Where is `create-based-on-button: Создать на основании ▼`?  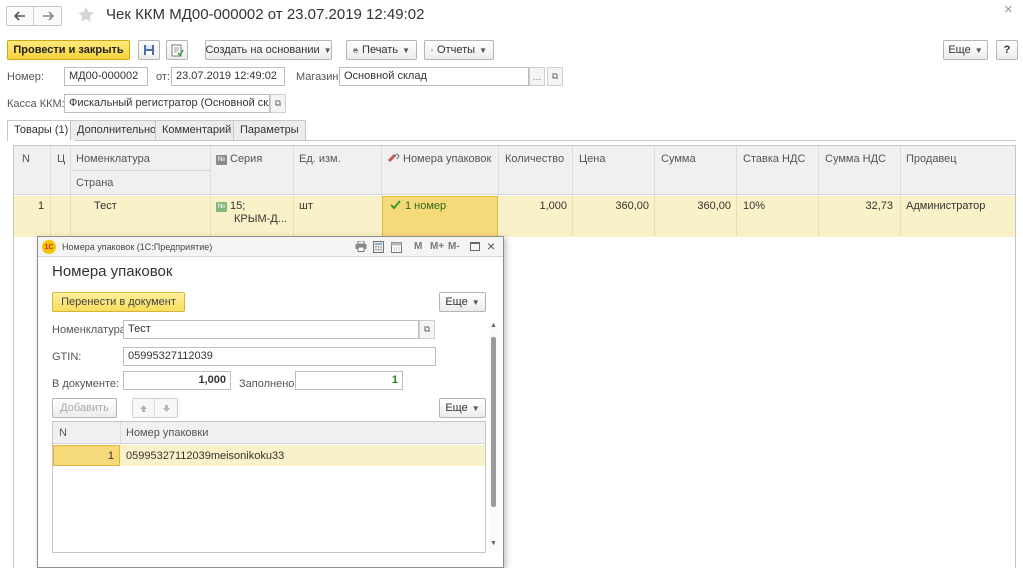
create-based-on-button: Создать на основании ▼ is located at coordinates (268, 50).